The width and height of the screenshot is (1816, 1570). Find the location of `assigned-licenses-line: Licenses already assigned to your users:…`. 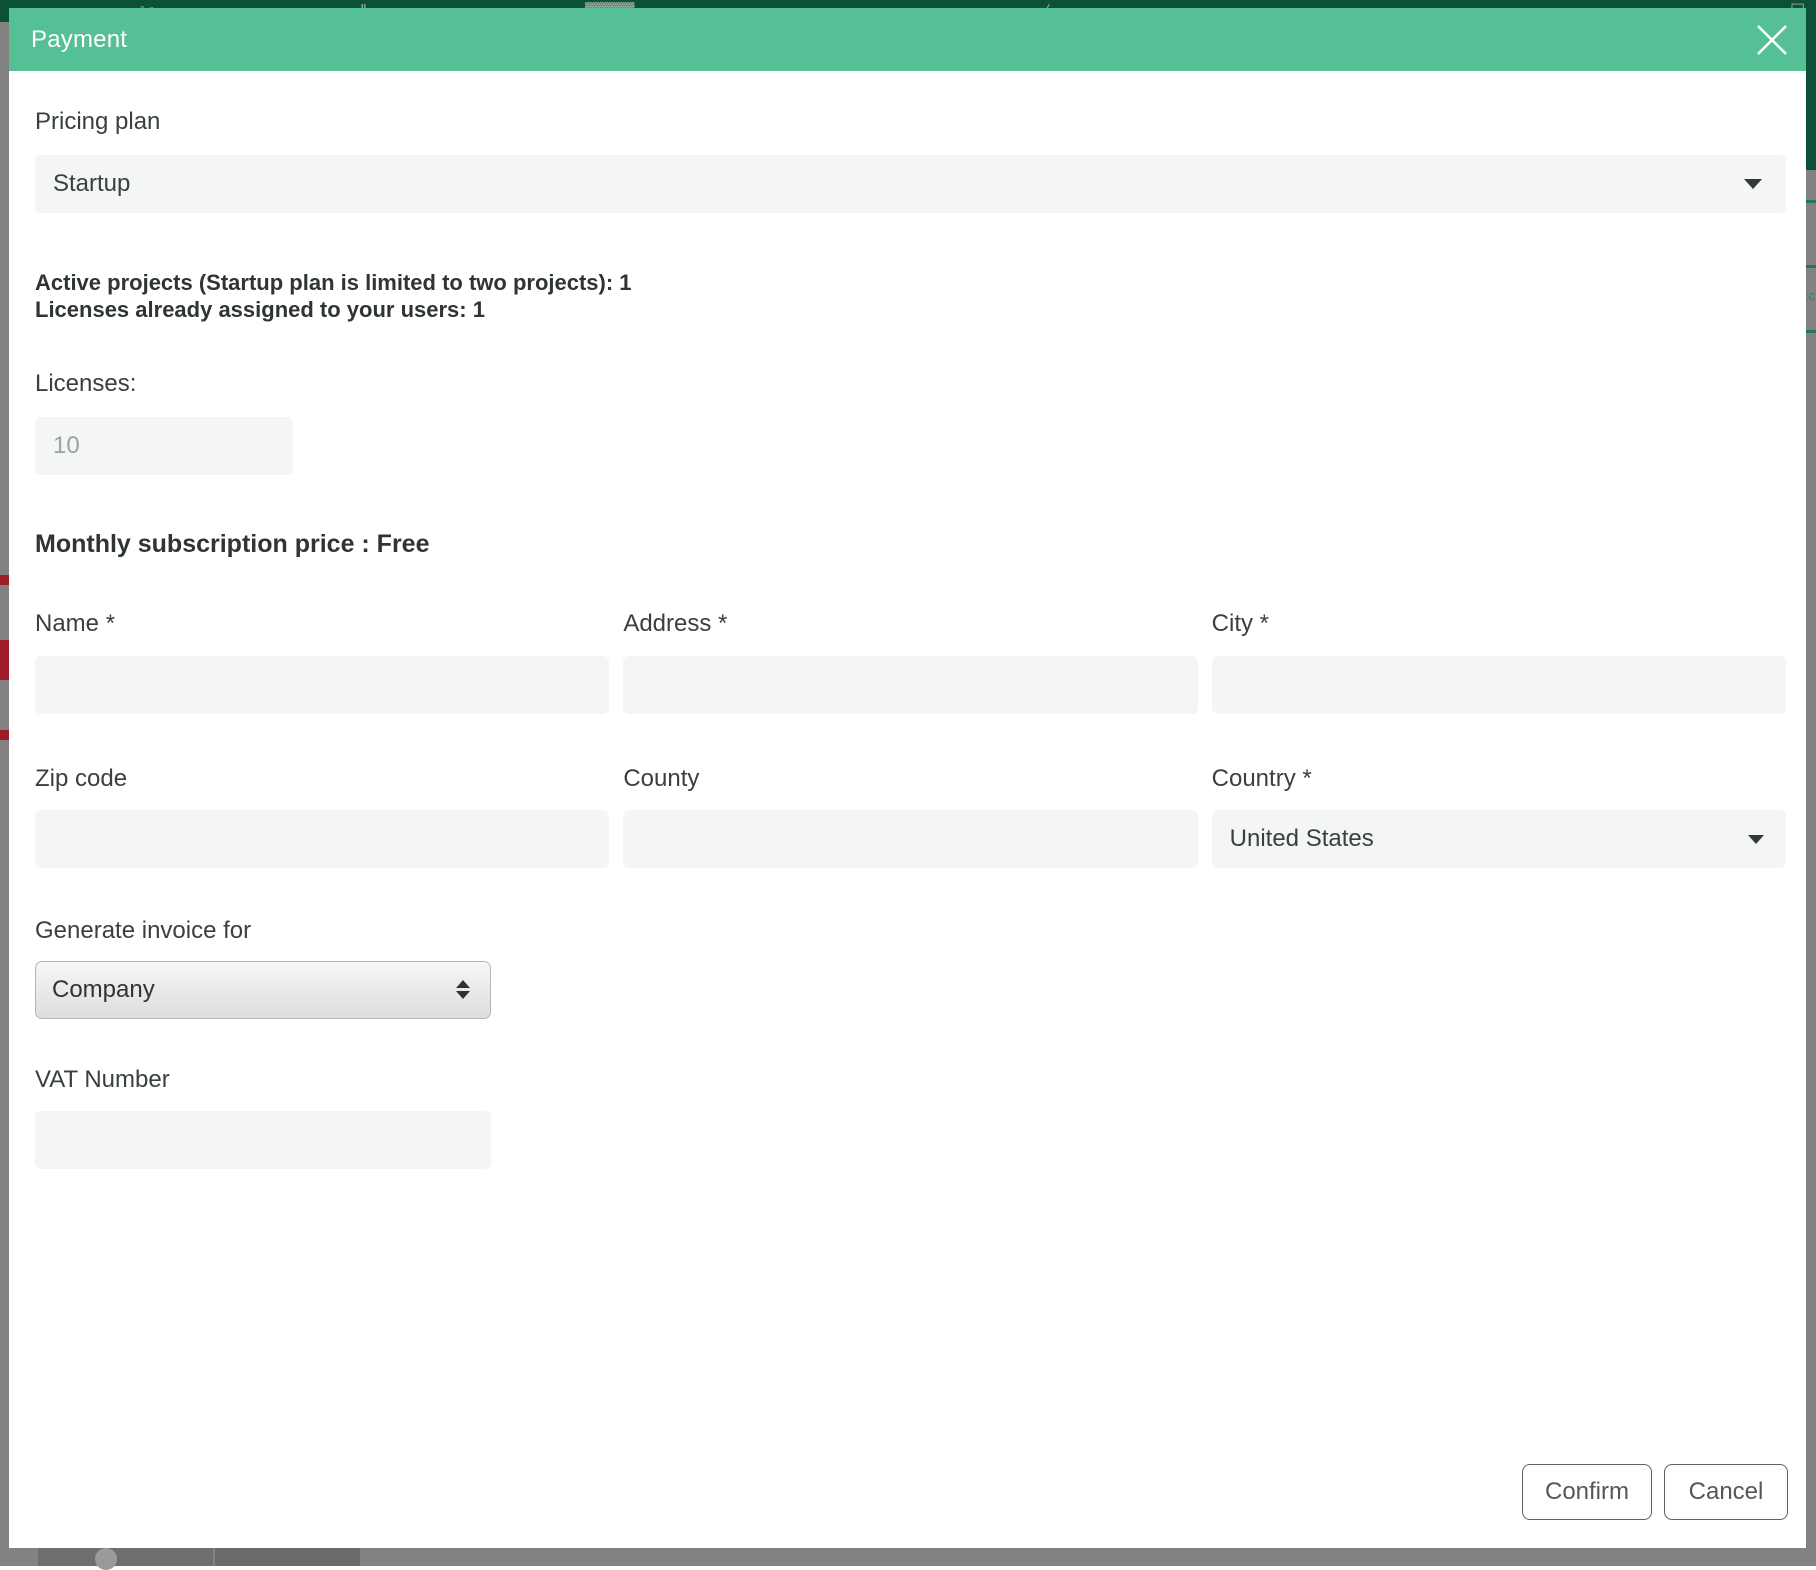

assigned-licenses-line: Licenses already assigned to your users:… is located at coordinates (910, 310).